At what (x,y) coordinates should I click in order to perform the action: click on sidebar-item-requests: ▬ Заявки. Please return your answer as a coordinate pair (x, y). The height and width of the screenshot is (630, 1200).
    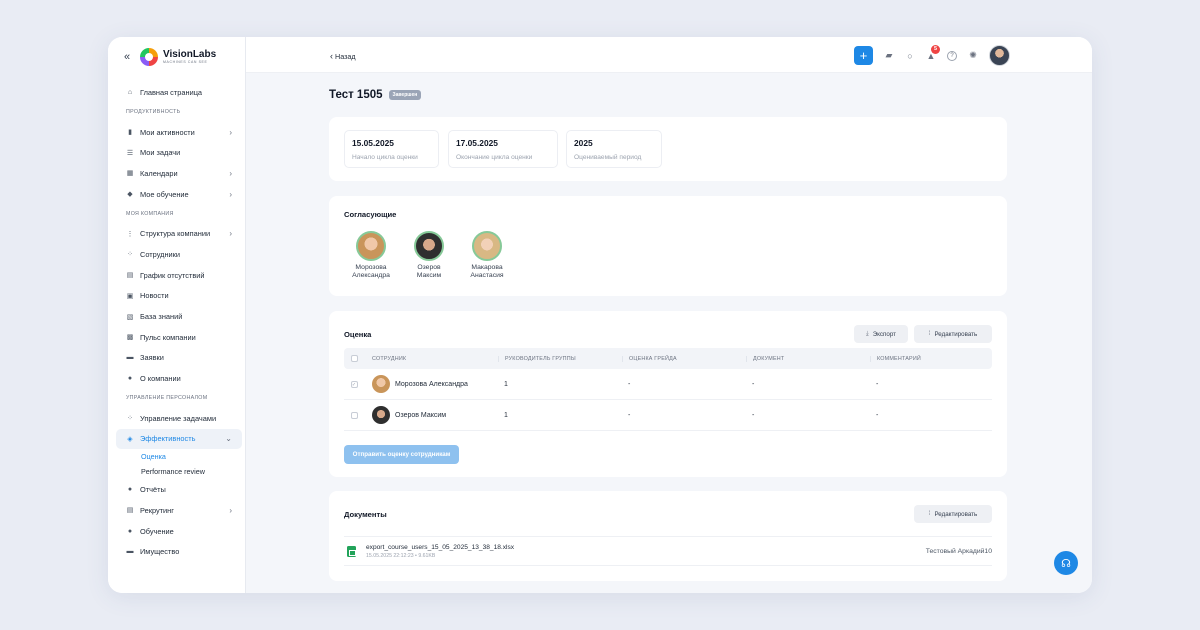
    Looking at the image, I should click on (179, 358).